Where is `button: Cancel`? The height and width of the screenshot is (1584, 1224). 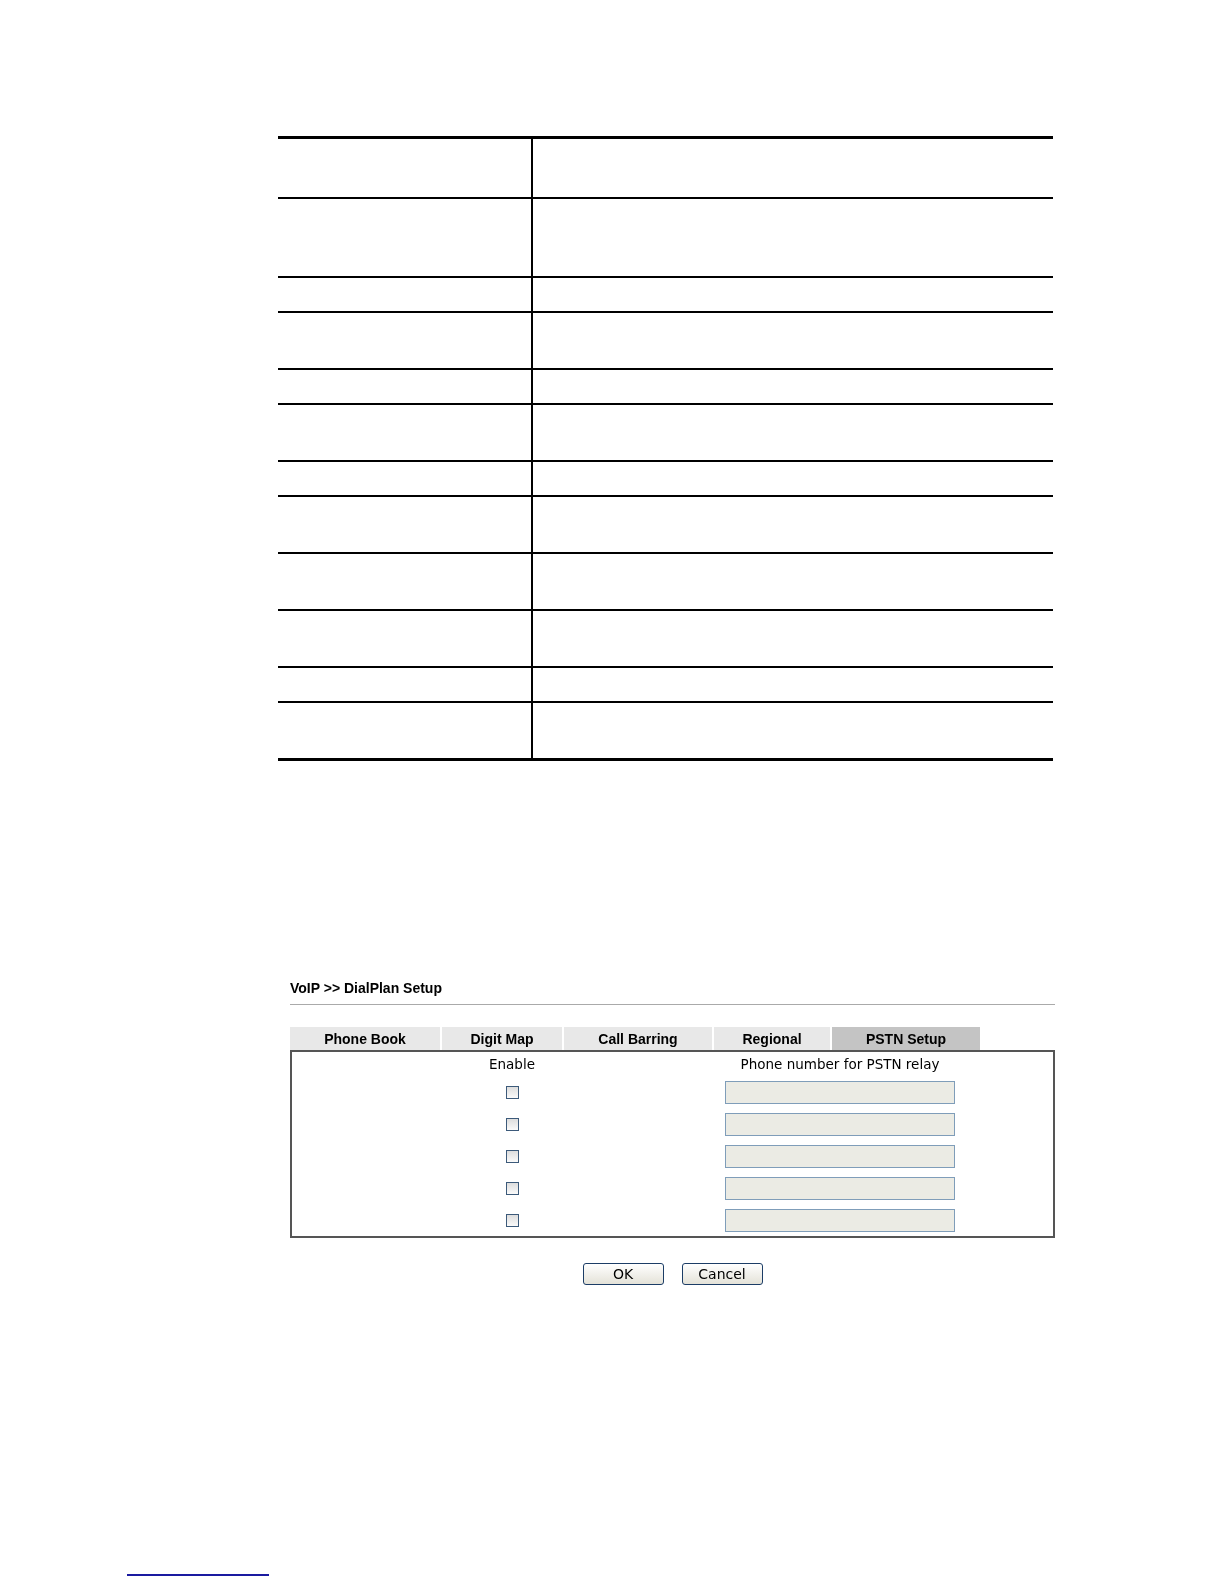 button: Cancel is located at coordinates (722, 1274).